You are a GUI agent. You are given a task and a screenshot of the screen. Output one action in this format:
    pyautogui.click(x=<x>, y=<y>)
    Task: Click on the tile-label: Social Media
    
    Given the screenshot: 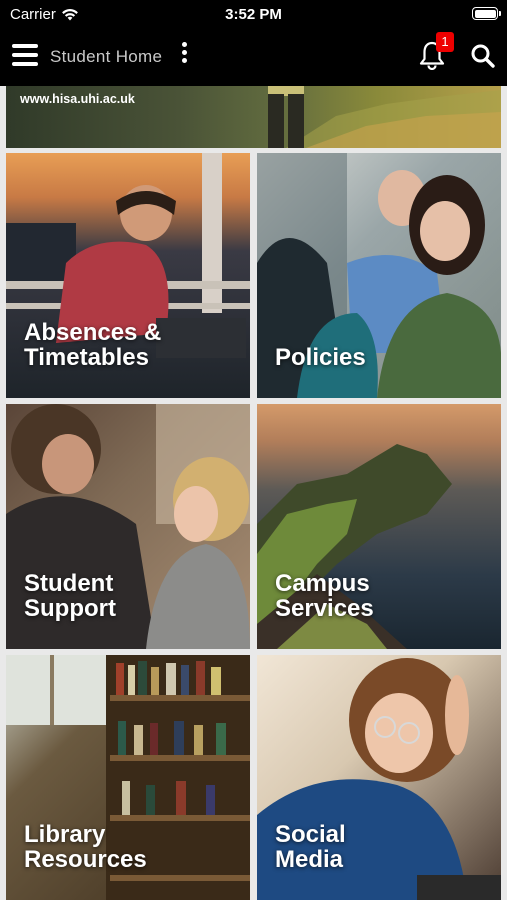 What is the action you would take?
    pyautogui.click(x=310, y=847)
    